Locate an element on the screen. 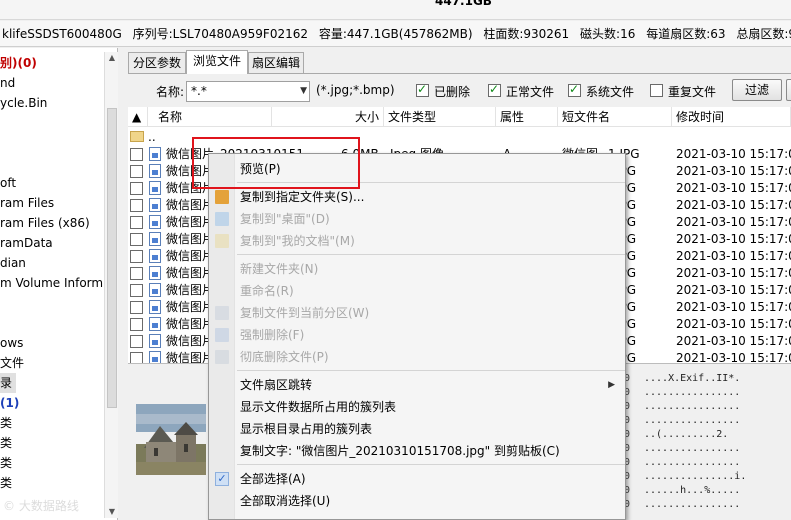  tree-item: ows is located at coordinates (58, 343).